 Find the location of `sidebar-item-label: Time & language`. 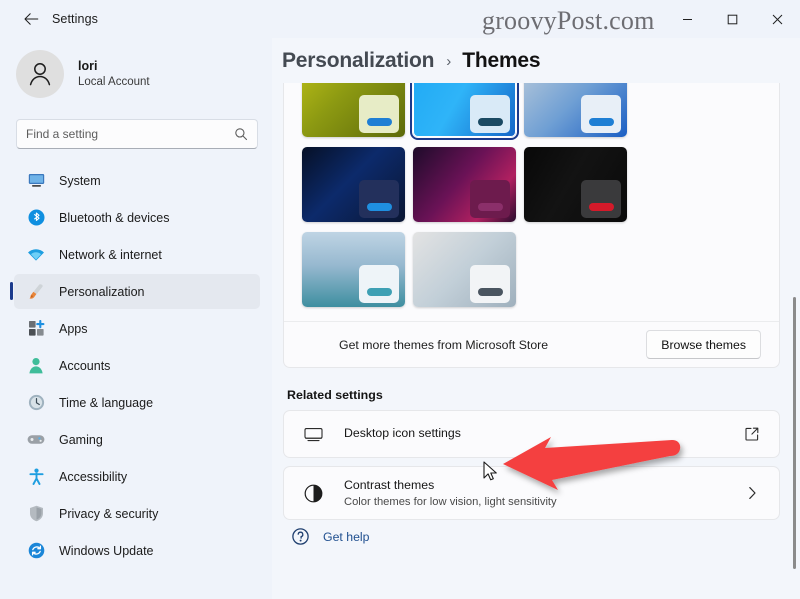

sidebar-item-label: Time & language is located at coordinates (106, 402).